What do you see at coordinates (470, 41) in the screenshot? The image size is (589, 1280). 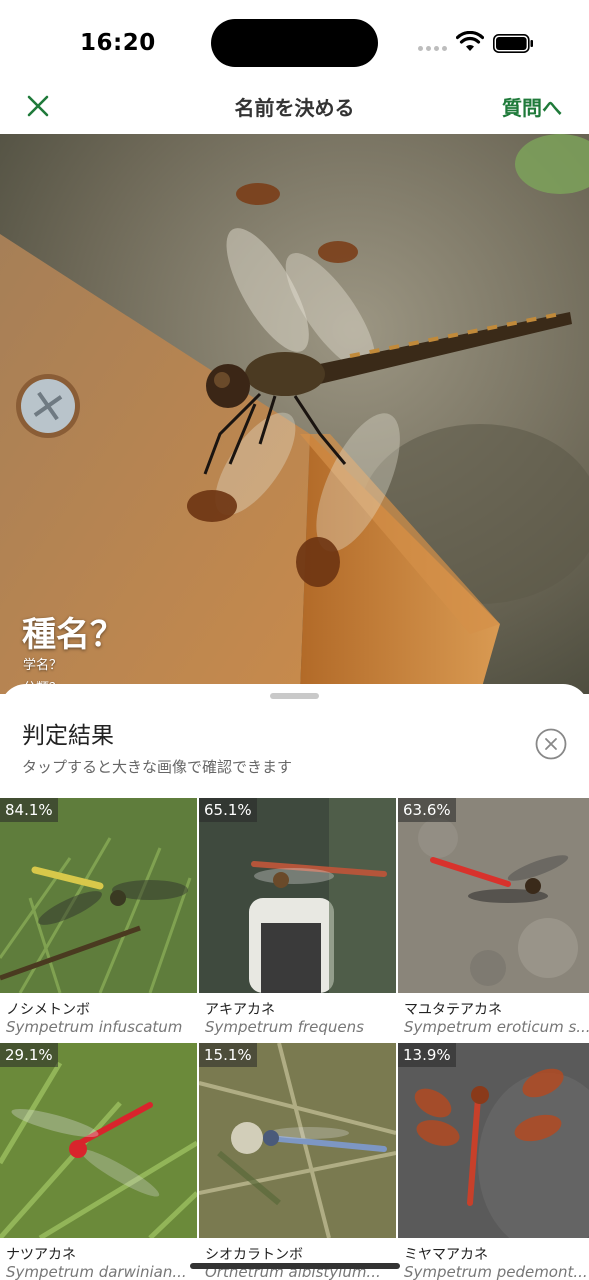 I see `wifi-icon` at bounding box center [470, 41].